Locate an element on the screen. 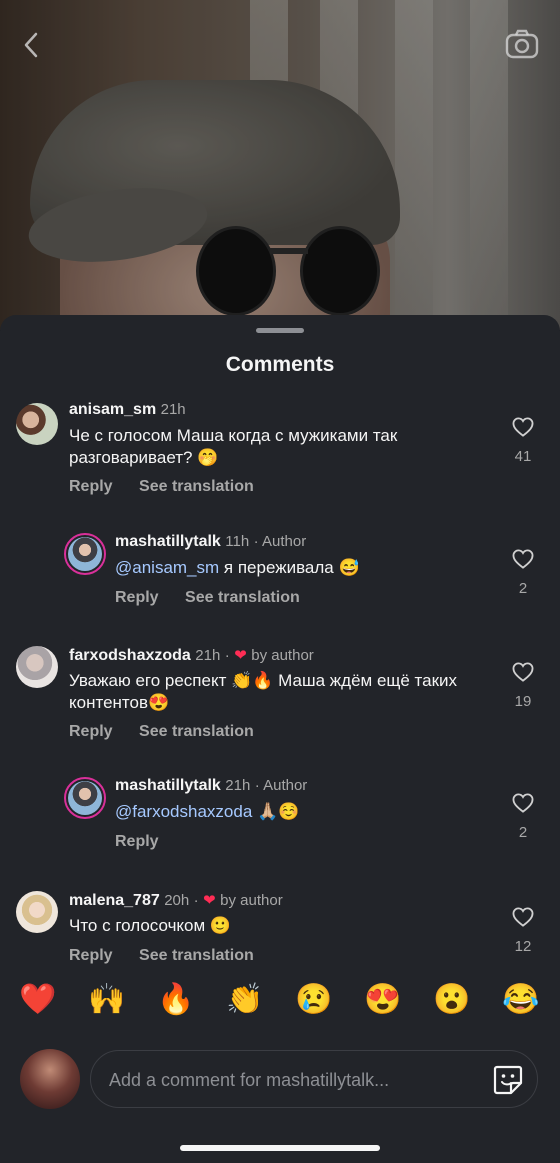 Image resolution: width=560 pixels, height=1163 pixels. camera-button is located at coordinates (522, 44).